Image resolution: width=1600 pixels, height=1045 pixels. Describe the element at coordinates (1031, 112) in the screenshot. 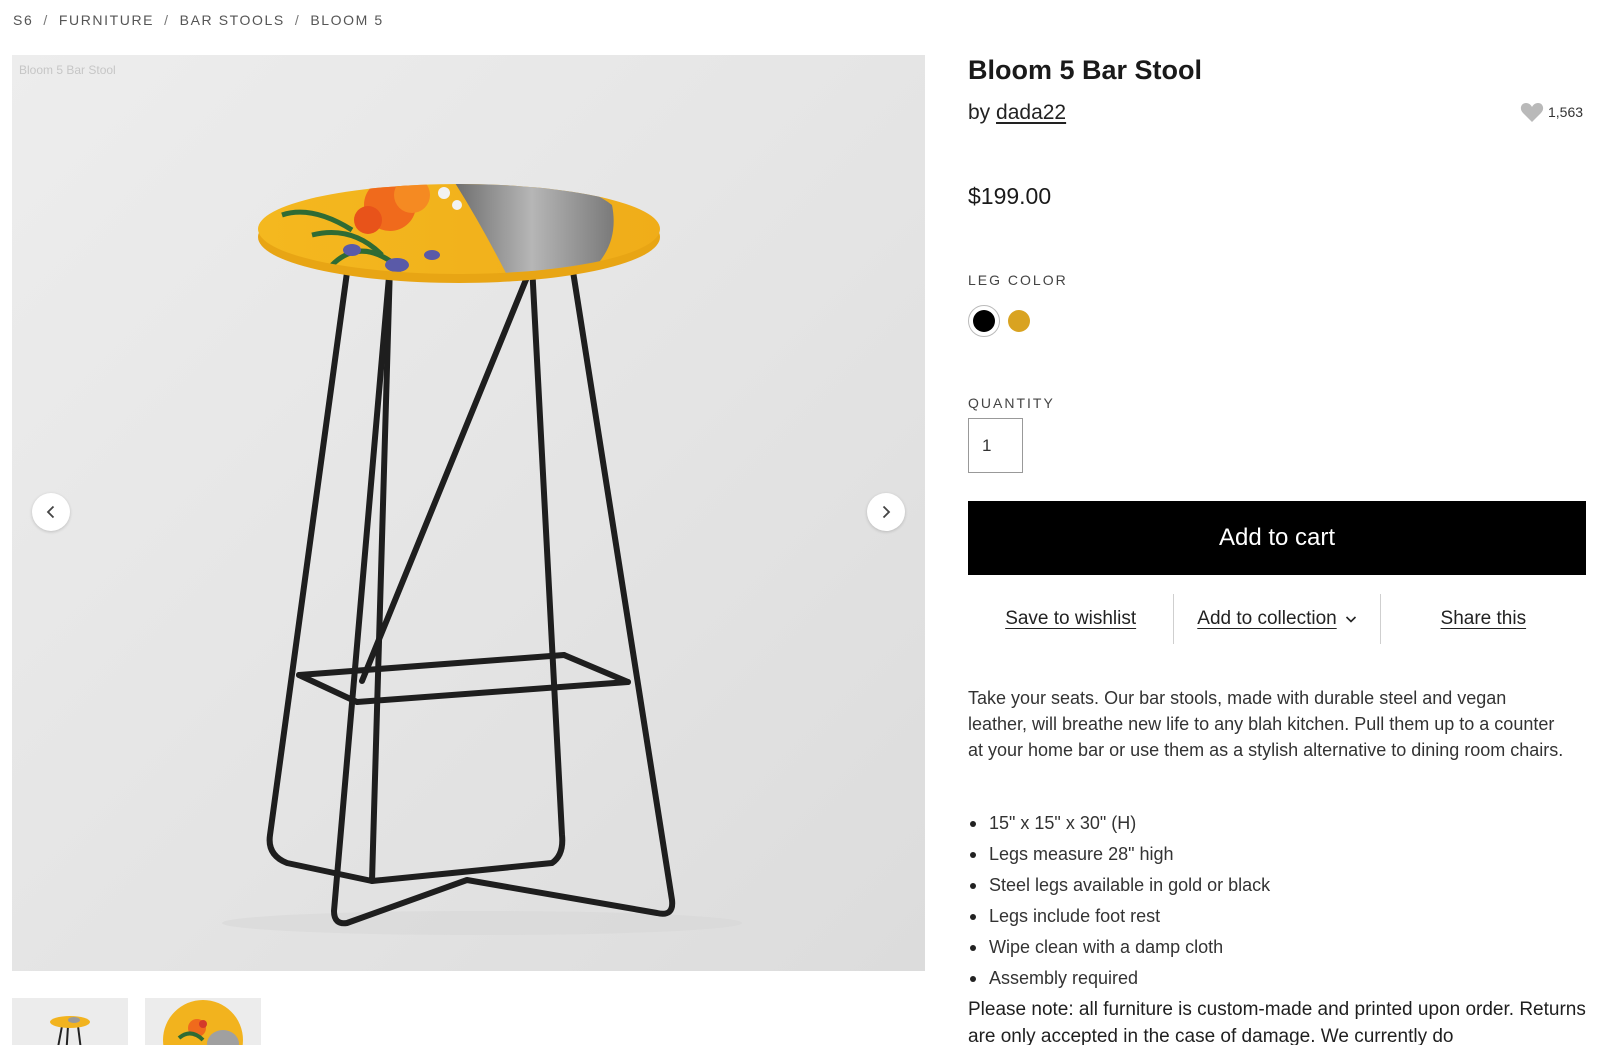

I see `artist-link: dada22` at that location.